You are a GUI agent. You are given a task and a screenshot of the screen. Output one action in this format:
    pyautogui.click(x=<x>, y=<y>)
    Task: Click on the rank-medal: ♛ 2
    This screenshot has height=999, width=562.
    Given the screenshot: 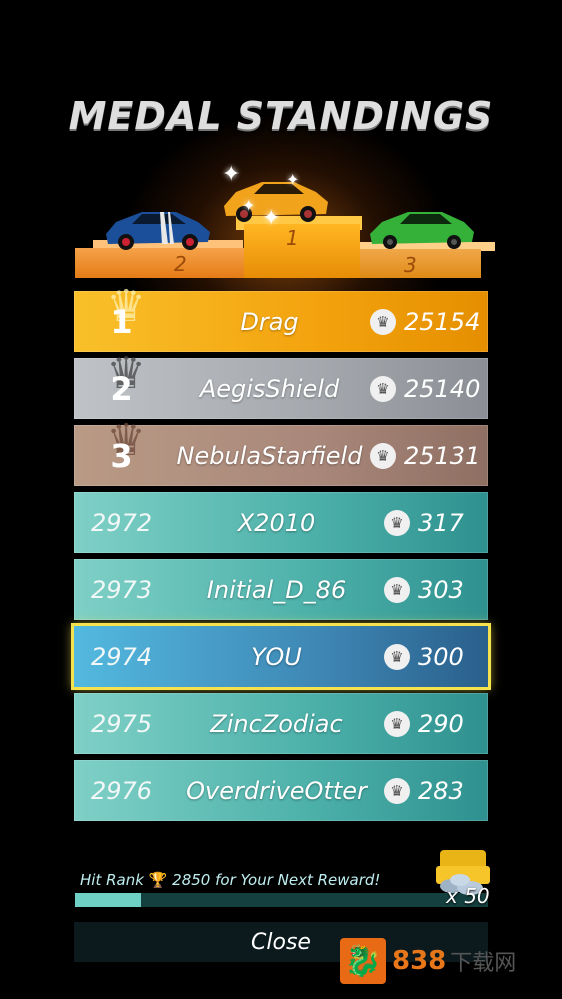 What is the action you would take?
    pyautogui.click(x=126, y=377)
    